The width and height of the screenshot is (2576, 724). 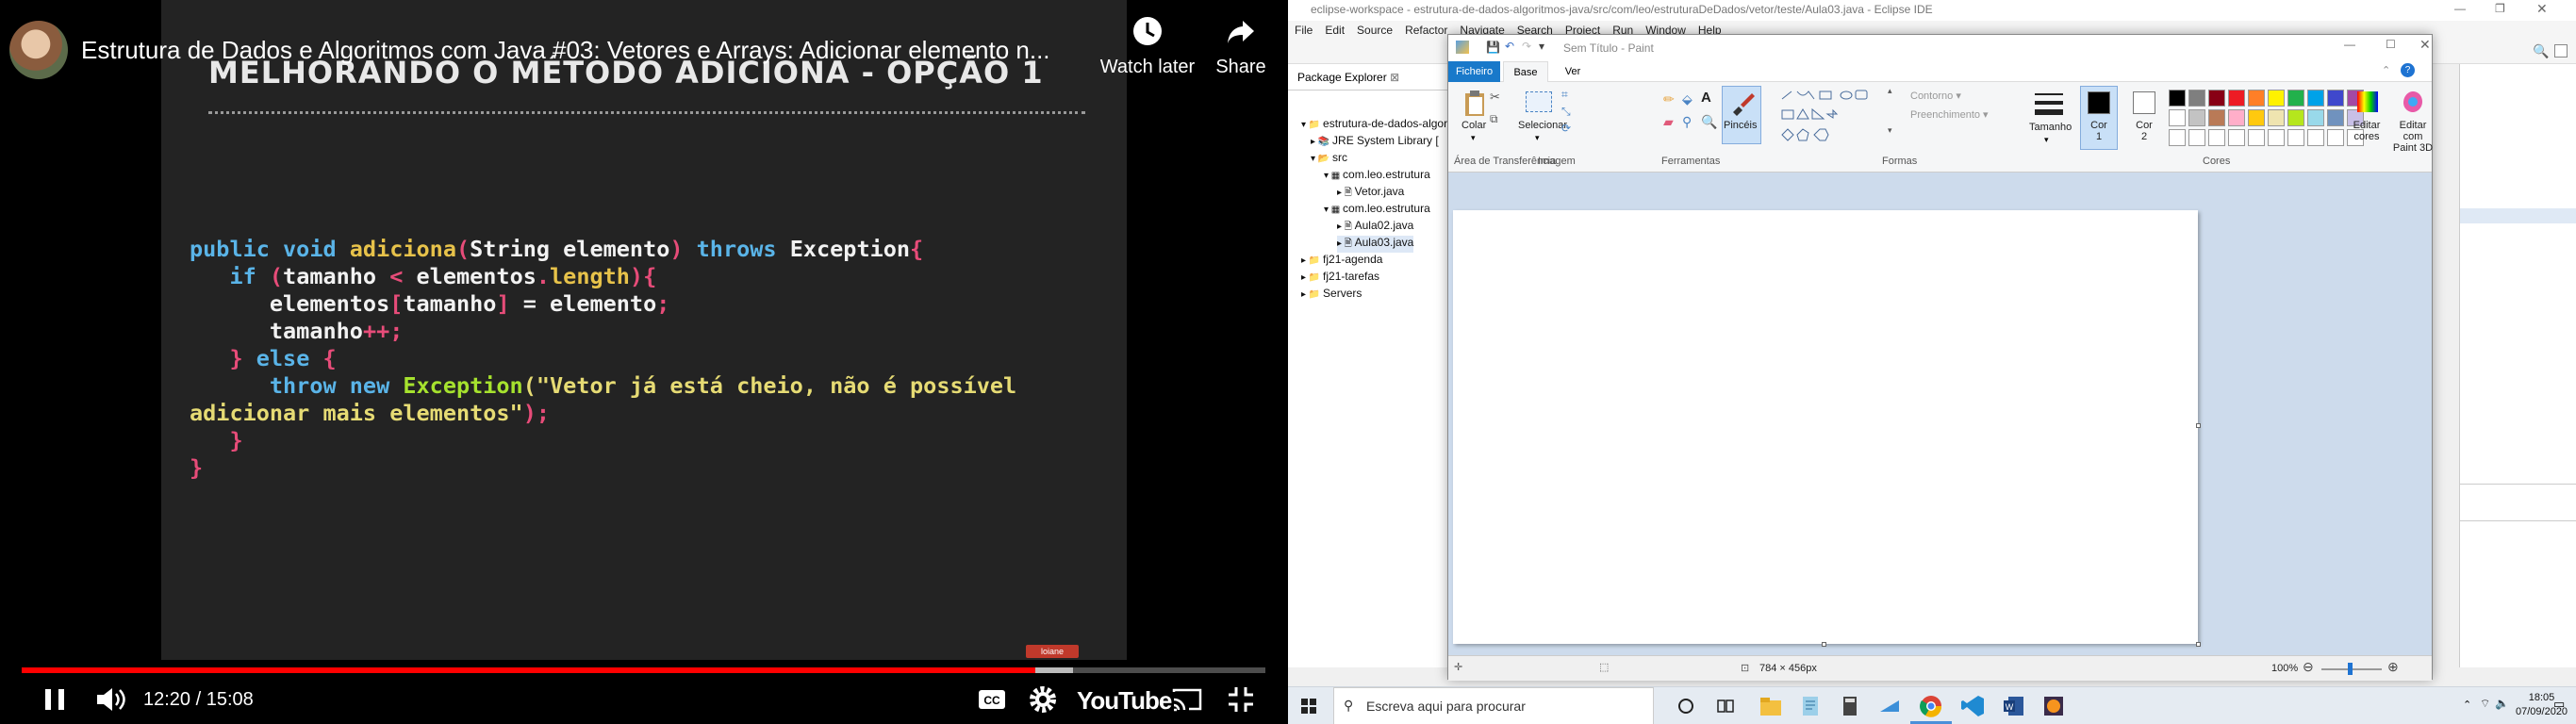 What do you see at coordinates (2467, 705) in the screenshot?
I see `tray-expand-icon: ⌃` at bounding box center [2467, 705].